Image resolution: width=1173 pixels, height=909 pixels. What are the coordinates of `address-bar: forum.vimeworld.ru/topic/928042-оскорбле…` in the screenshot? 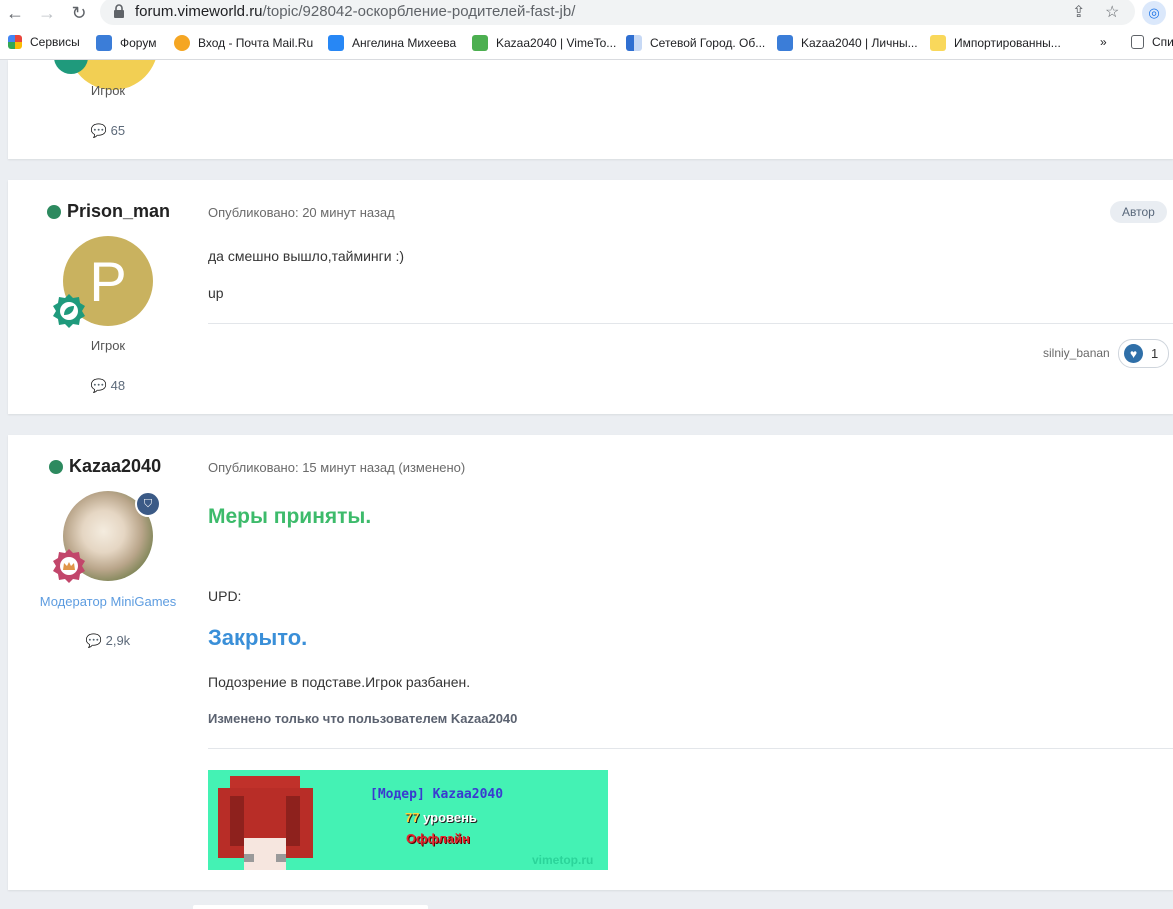 It's located at (617, 12).